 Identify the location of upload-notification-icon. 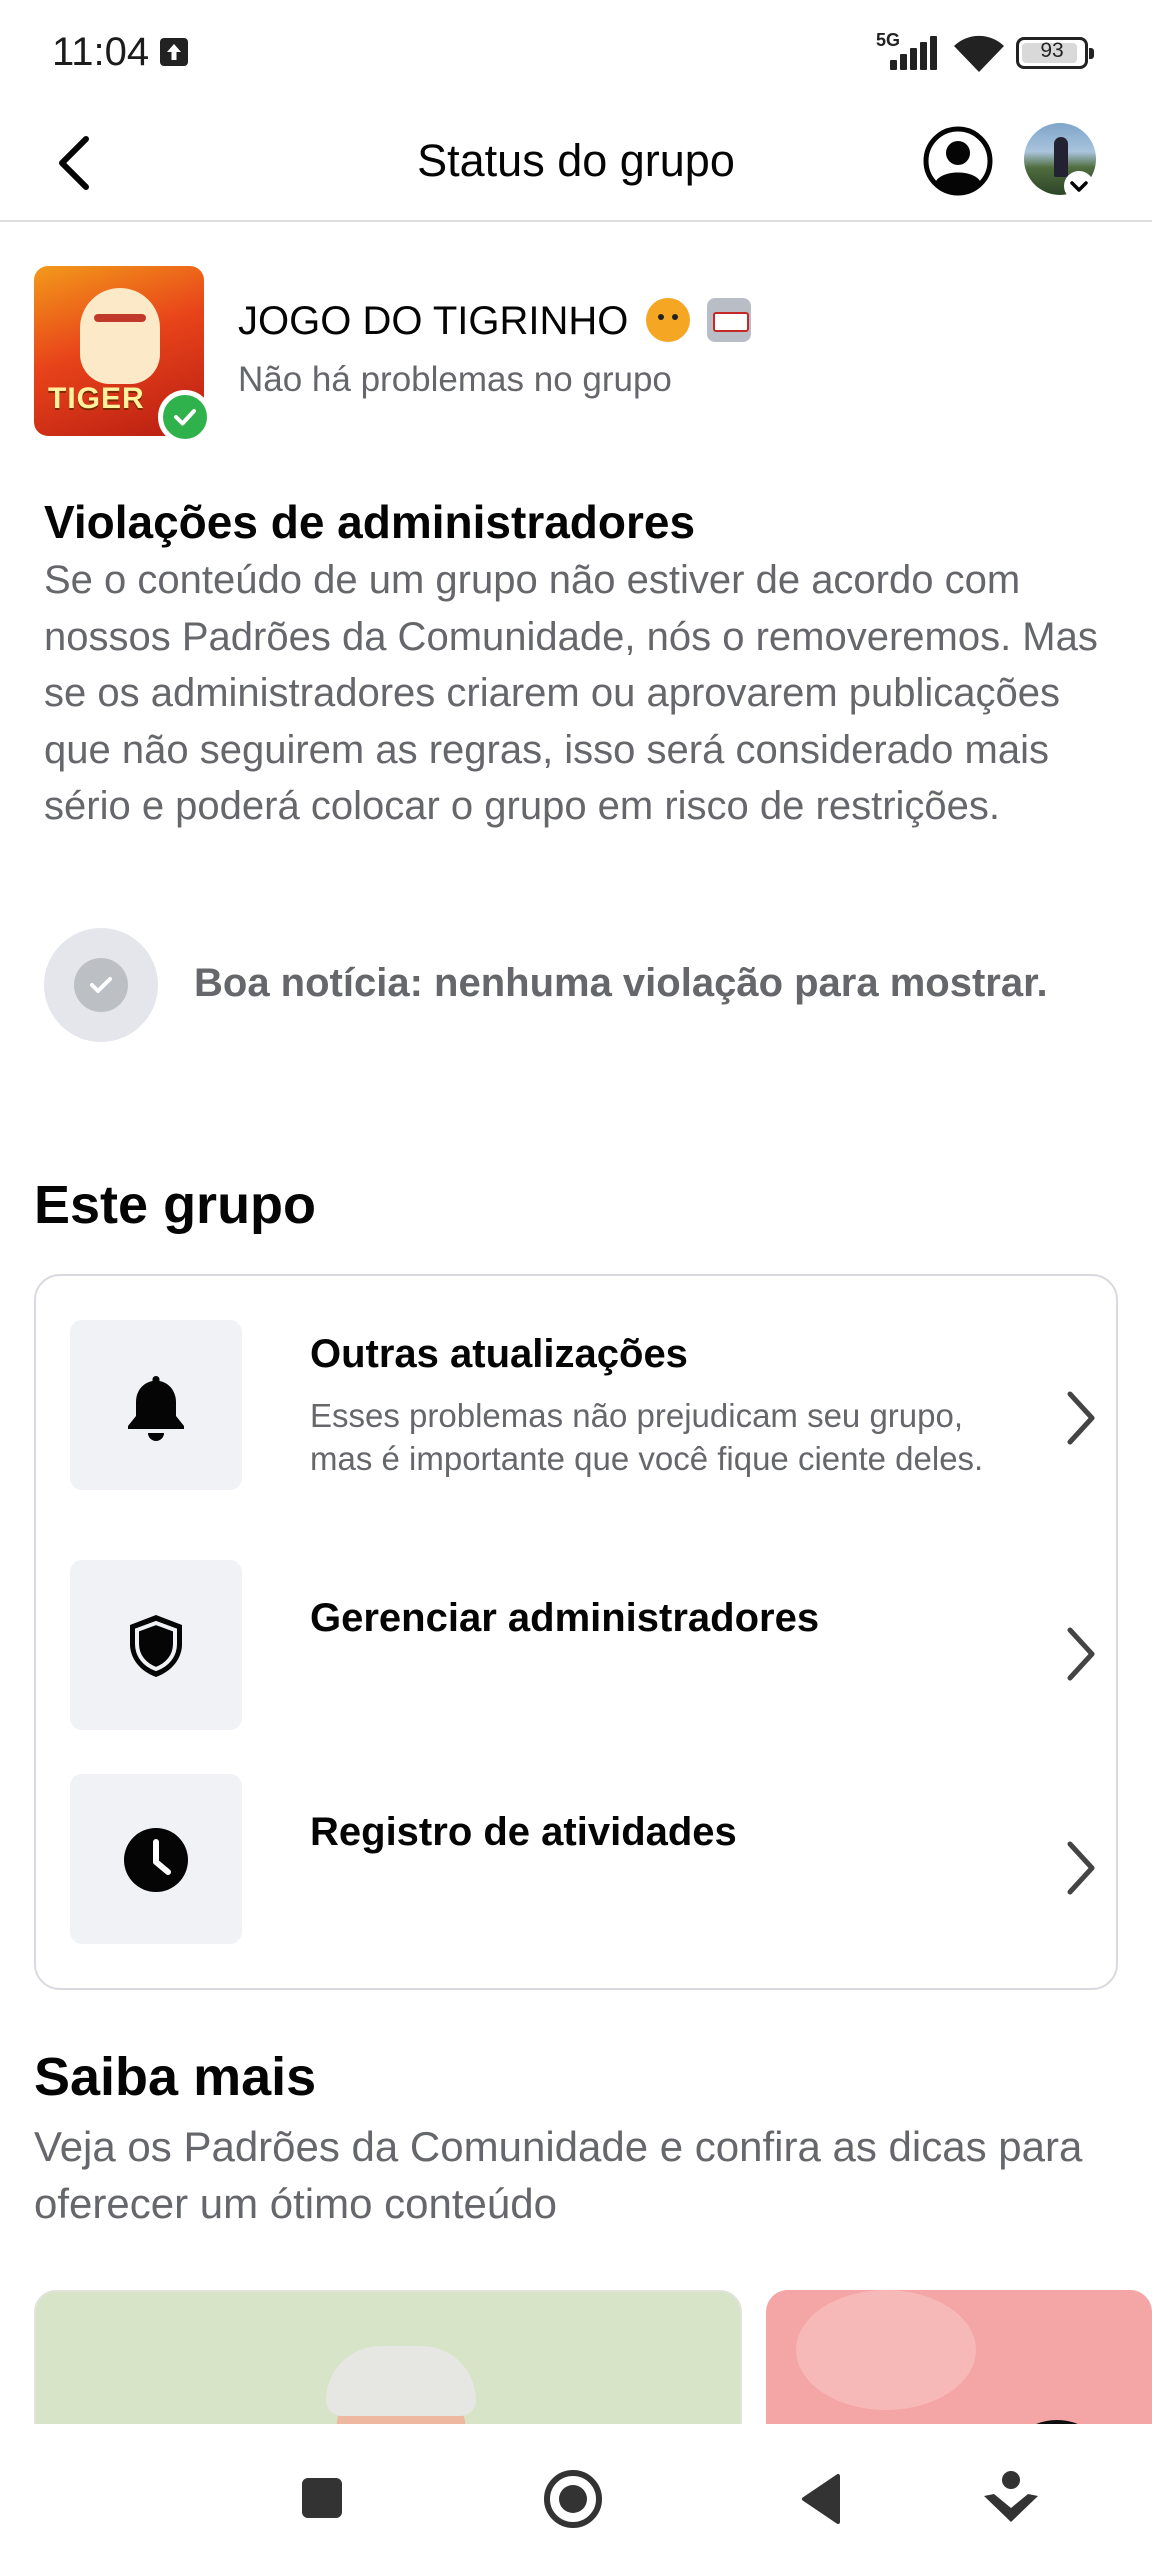
(174, 52).